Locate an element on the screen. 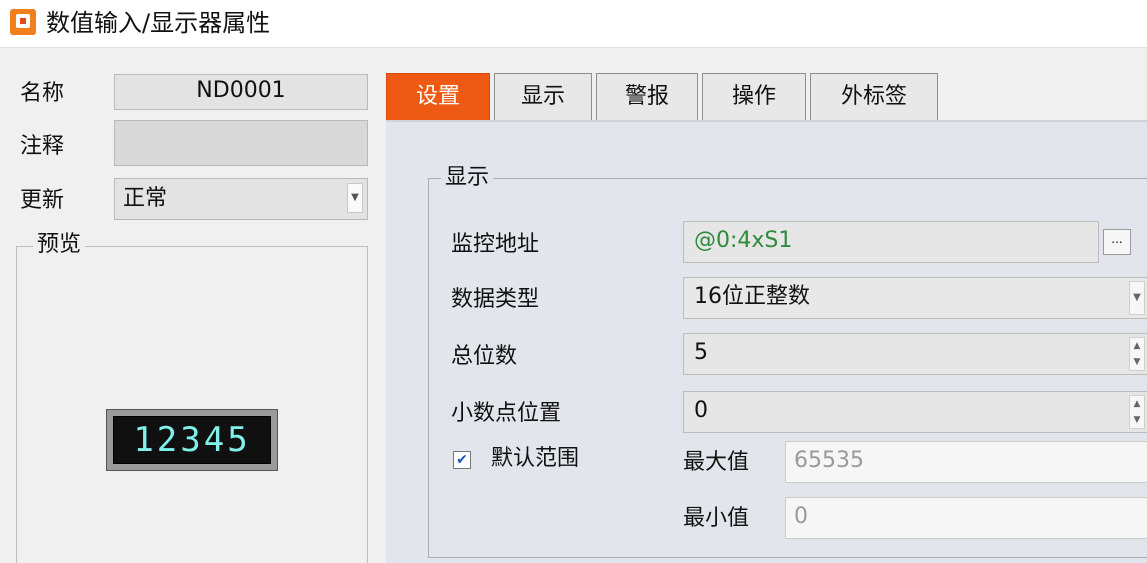 This screenshot has height=563, width=1147. total-digits-label: 总位数 is located at coordinates (484, 356).